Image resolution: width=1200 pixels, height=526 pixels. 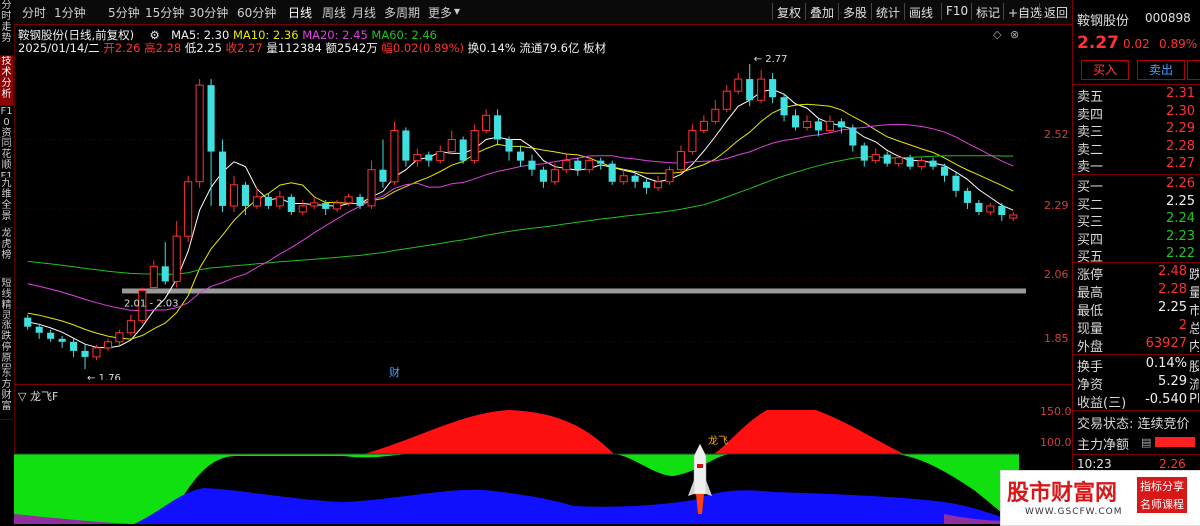 I want to click on left-tab-6: 短线精灵, so click(x=6, y=299).